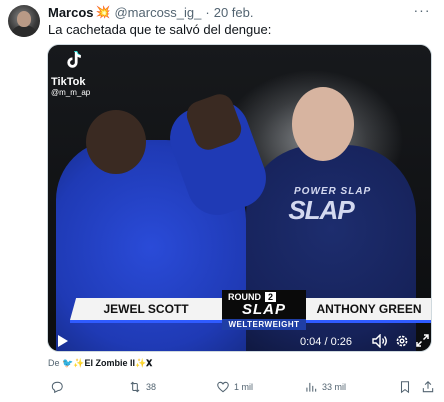 This screenshot has width=444, height=402. Describe the element at coordinates (223, 387) in the screenshot. I see `heart-icon` at that location.